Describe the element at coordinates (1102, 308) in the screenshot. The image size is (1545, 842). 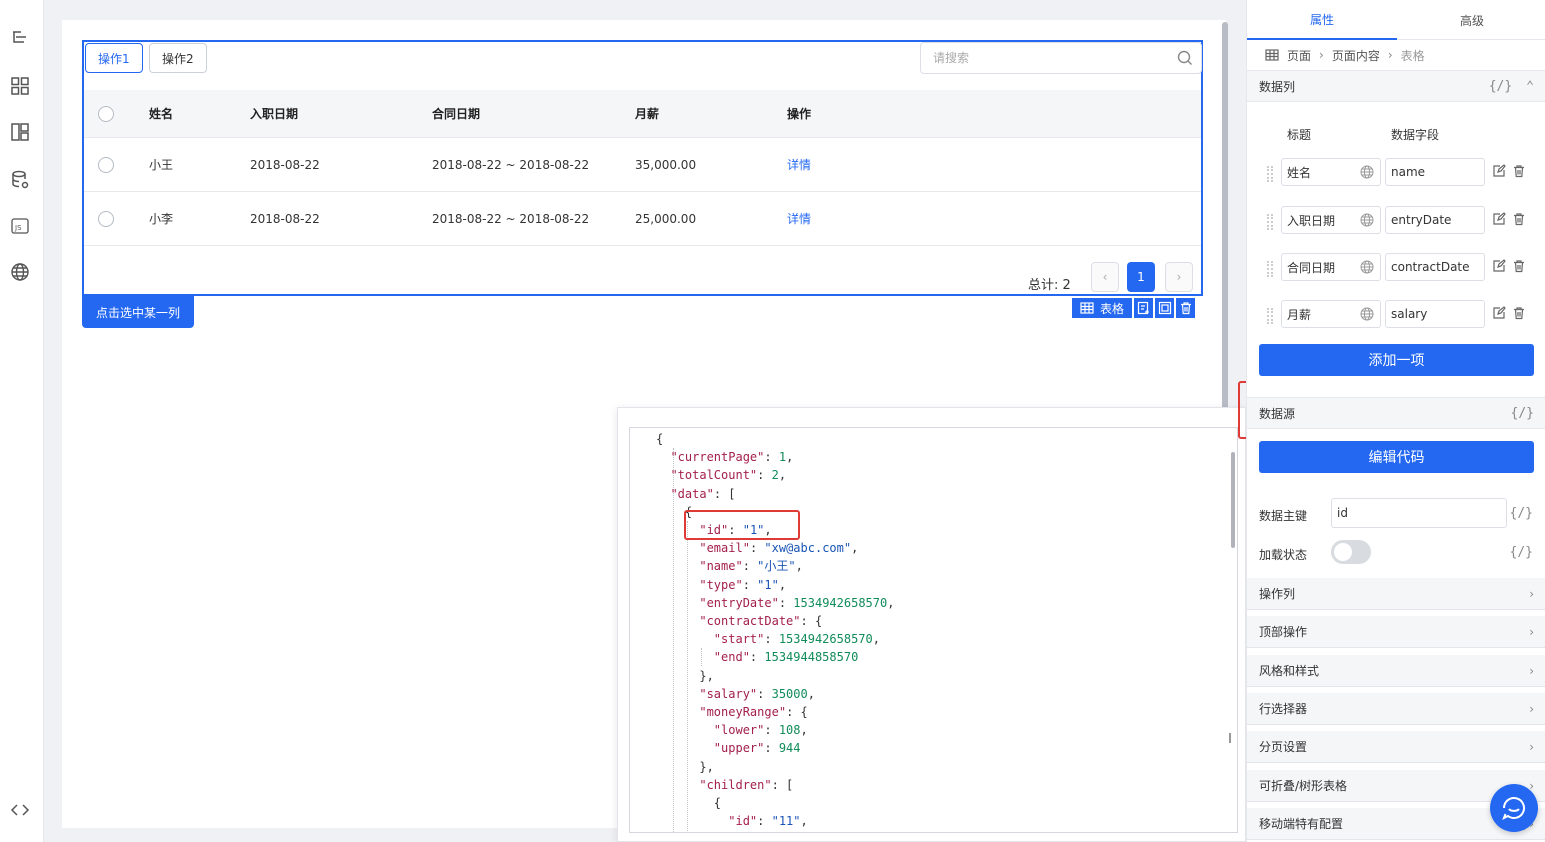
I see `component-tag: 表格` at that location.